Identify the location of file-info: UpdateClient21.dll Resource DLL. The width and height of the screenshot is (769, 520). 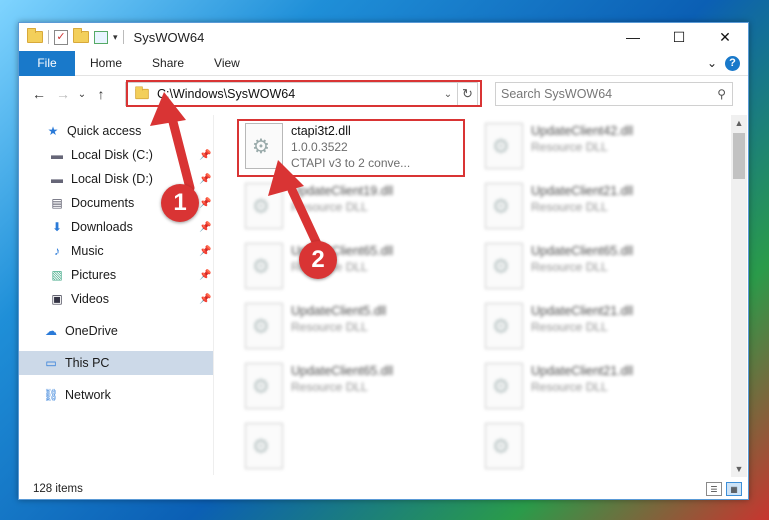
(582, 318).